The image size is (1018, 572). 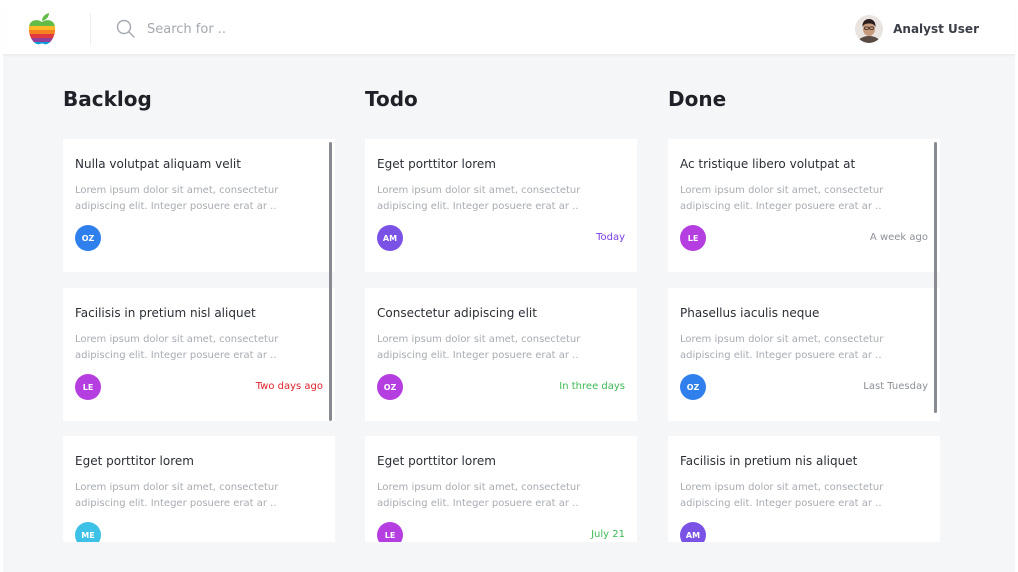 I want to click on user-menu: Analyst User, so click(x=917, y=29).